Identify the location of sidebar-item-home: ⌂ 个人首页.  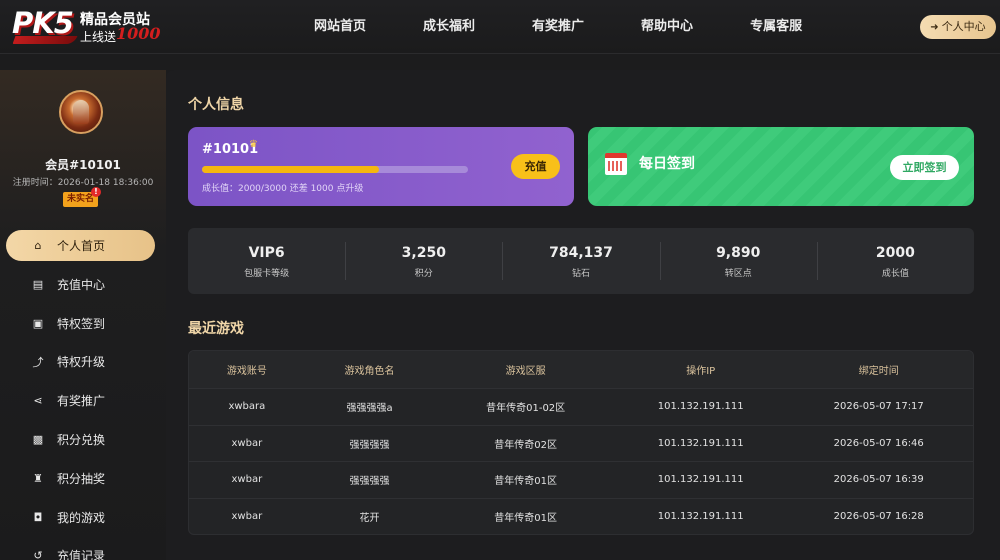
(80, 245).